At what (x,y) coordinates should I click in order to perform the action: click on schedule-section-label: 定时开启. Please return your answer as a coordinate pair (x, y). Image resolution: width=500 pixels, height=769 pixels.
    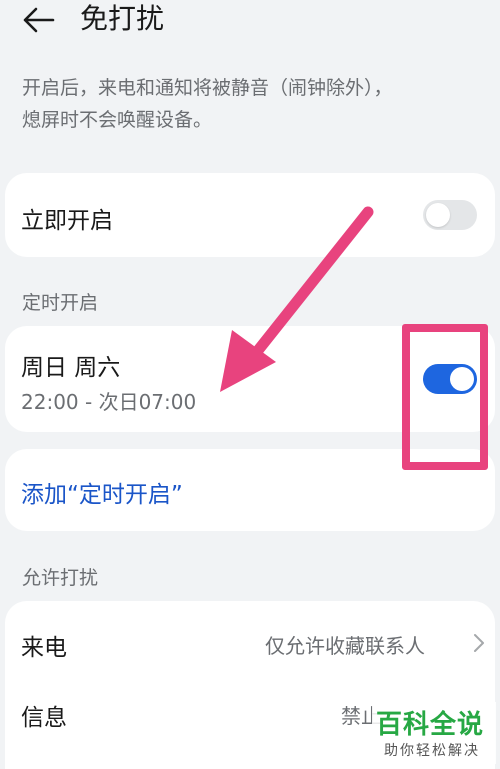
    Looking at the image, I should click on (60, 303).